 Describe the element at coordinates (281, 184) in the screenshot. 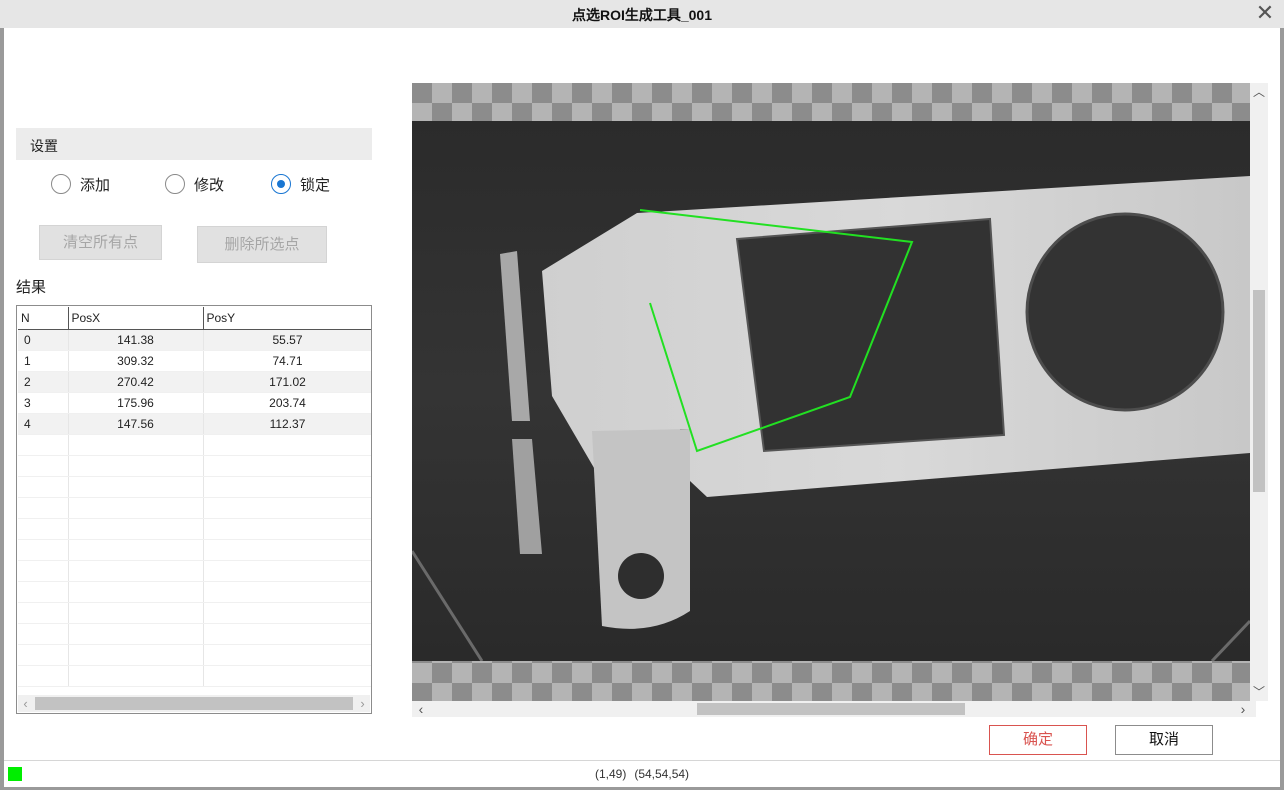

I see `radio-lock-circle` at that location.